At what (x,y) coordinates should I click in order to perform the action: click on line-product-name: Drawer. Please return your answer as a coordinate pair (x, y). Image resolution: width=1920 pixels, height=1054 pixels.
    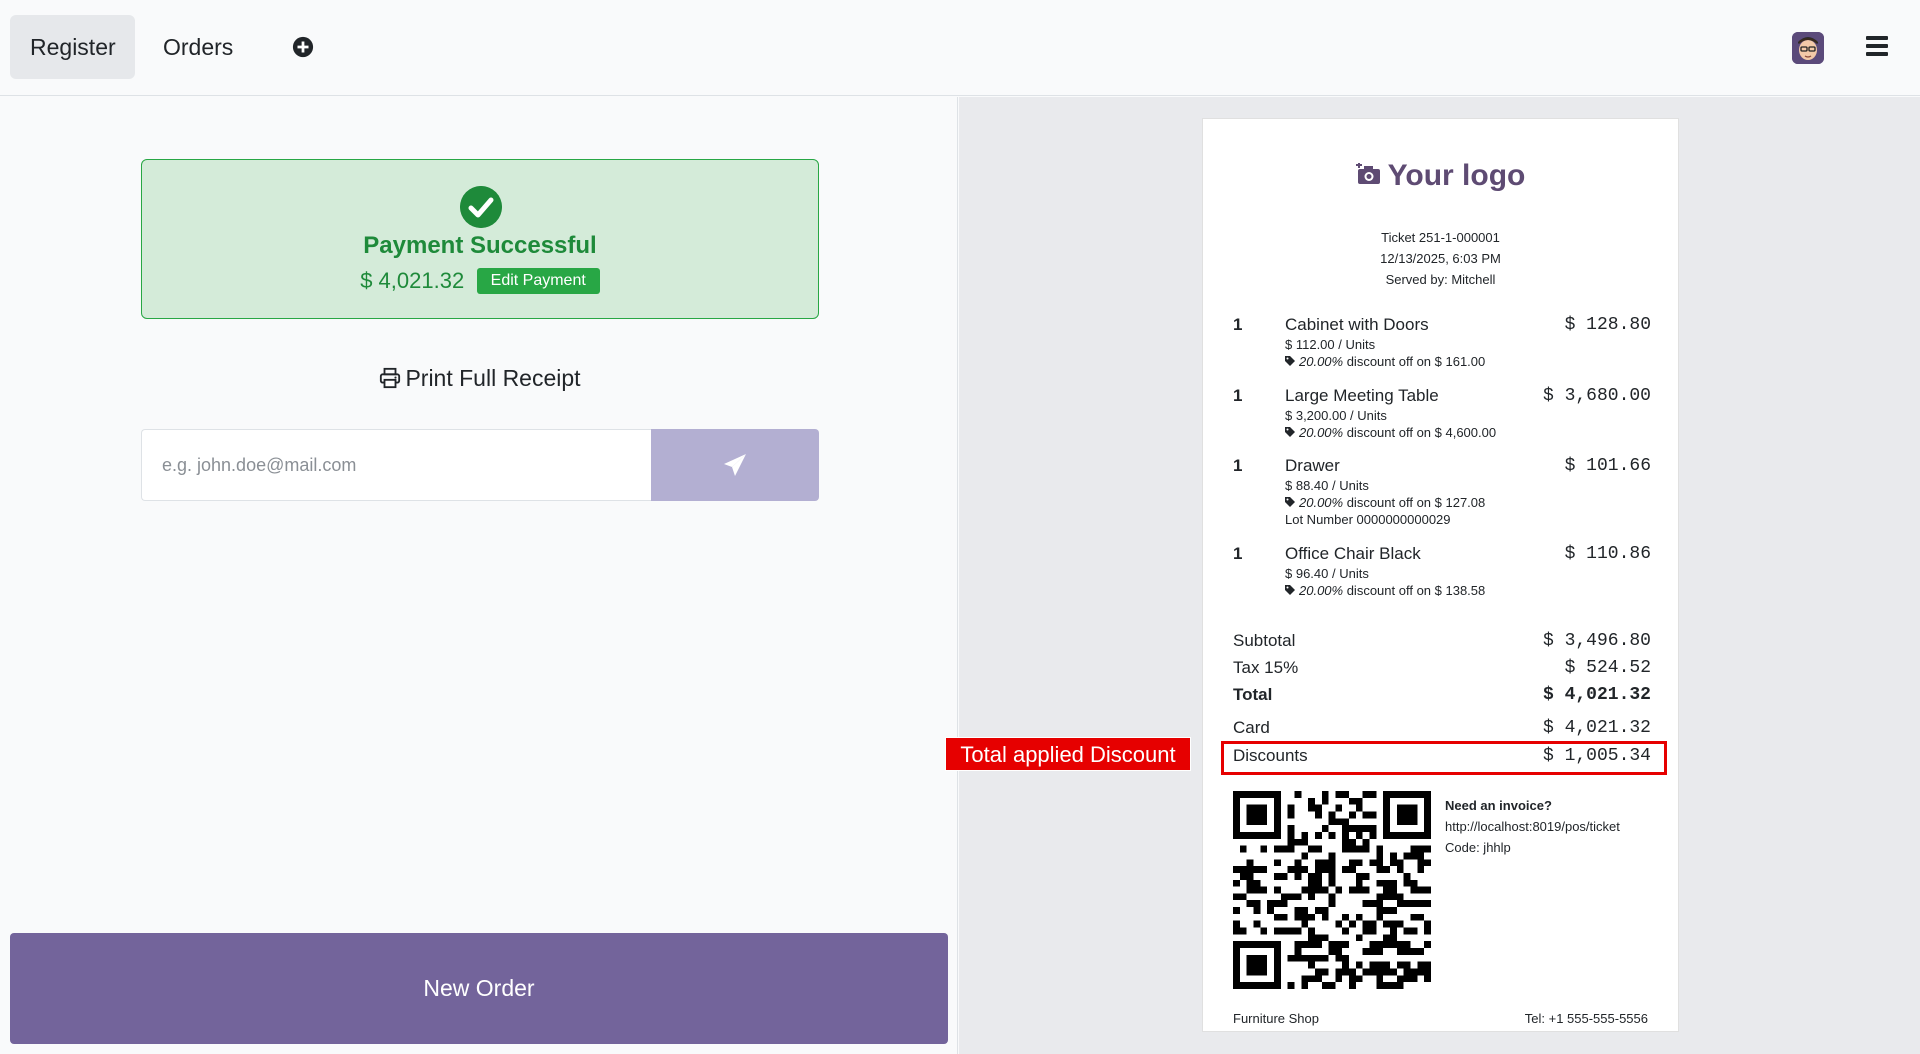
    Looking at the image, I should click on (1312, 465).